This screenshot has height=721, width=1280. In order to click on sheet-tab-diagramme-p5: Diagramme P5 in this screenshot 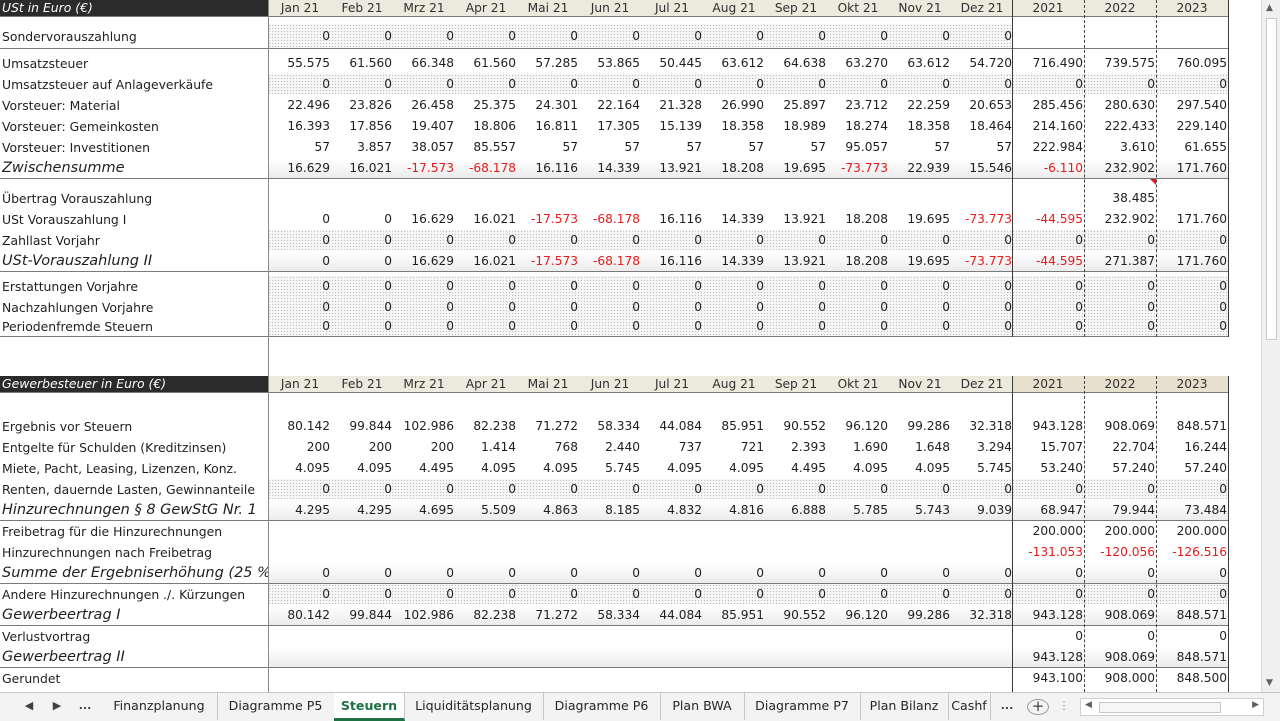, I will do `click(276, 706)`.